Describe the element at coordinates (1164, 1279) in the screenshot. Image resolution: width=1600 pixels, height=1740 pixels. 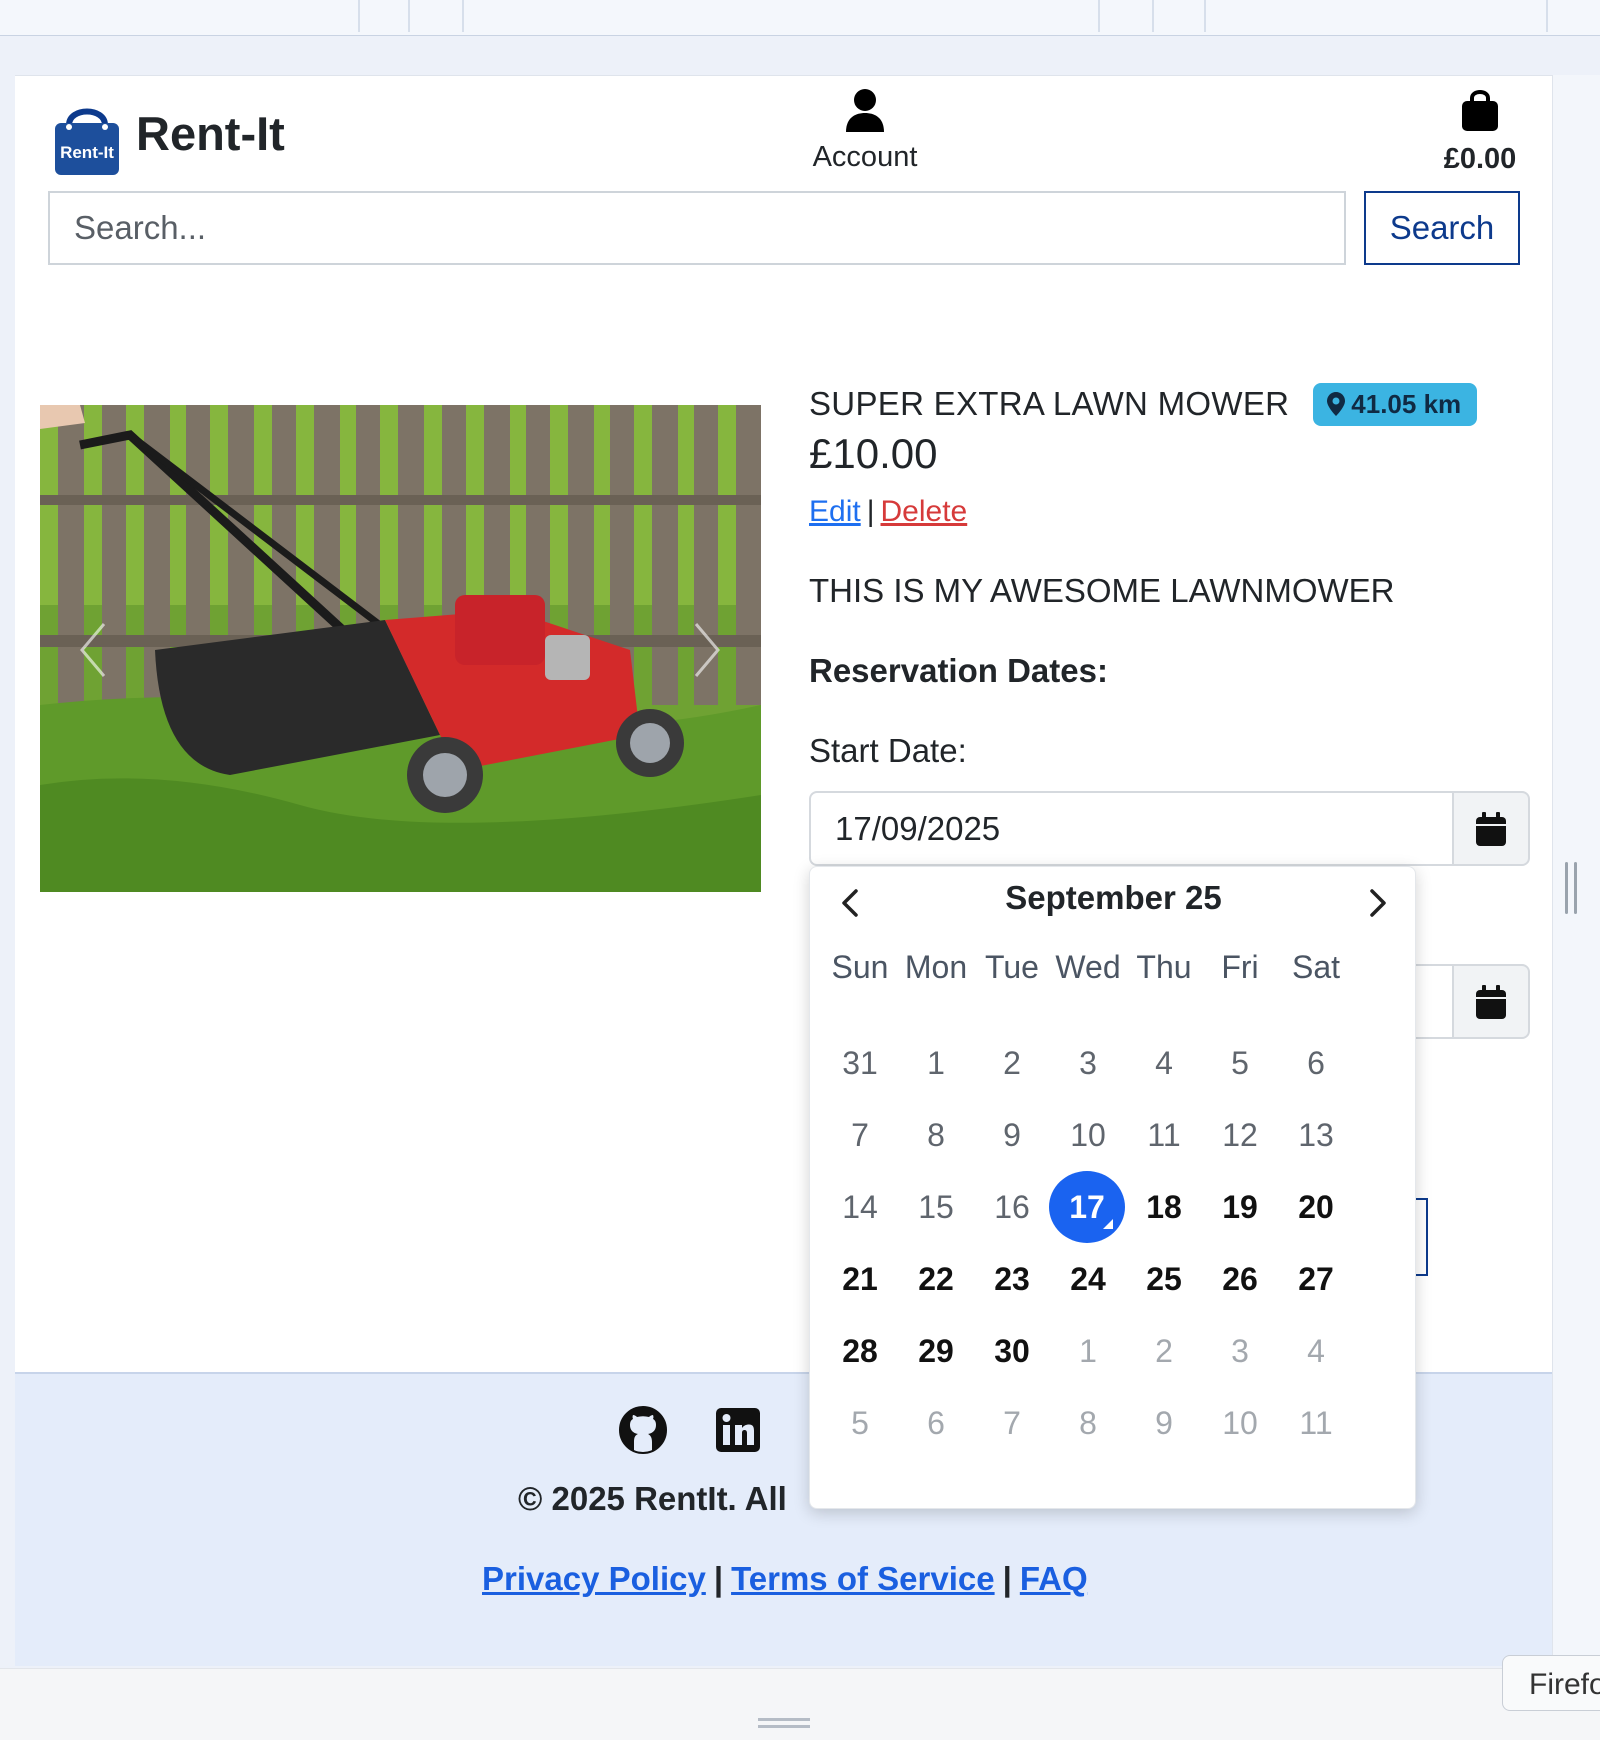
I see `day-cell: 25` at that location.